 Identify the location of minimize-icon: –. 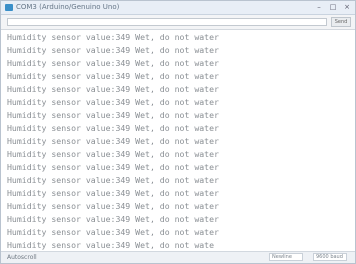
(319, 7).